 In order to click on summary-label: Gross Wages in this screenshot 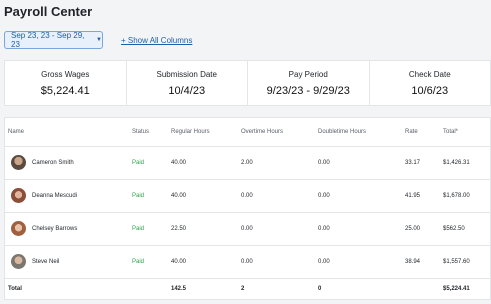, I will do `click(65, 74)`.